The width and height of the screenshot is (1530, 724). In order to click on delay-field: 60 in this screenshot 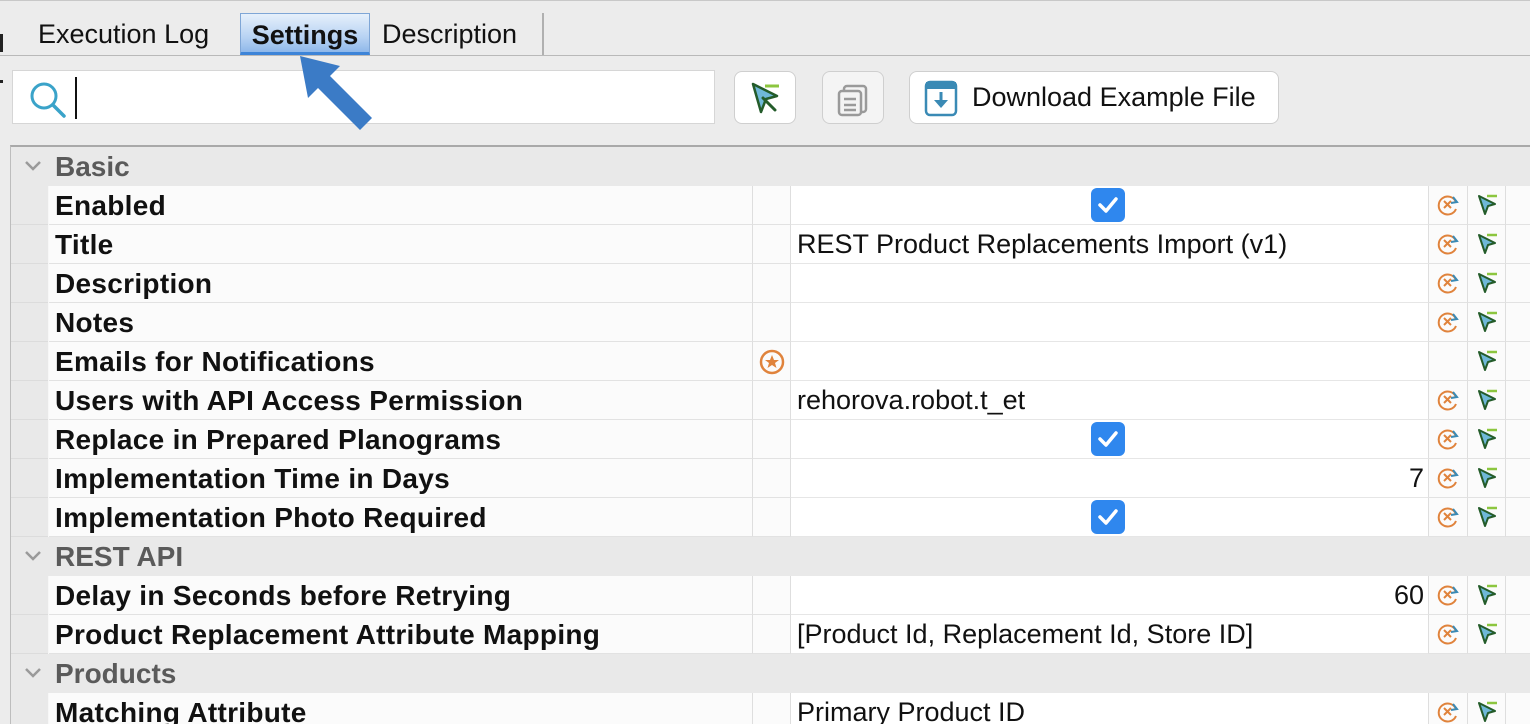, I will do `click(1110, 595)`.